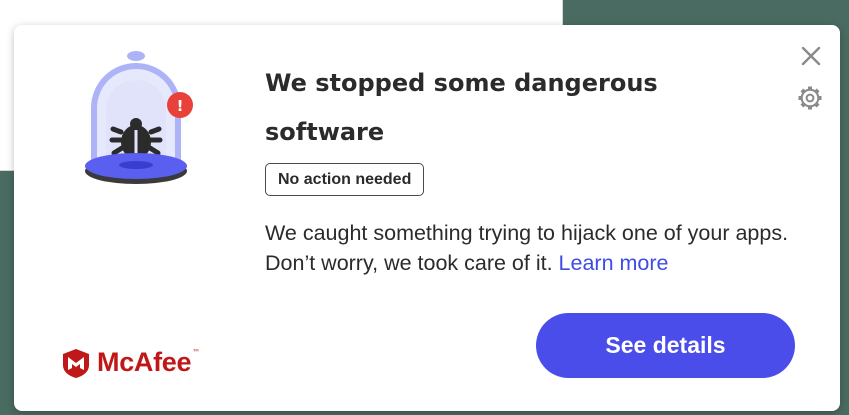 This screenshot has height=415, width=849. I want to click on close-icon, so click(811, 56).